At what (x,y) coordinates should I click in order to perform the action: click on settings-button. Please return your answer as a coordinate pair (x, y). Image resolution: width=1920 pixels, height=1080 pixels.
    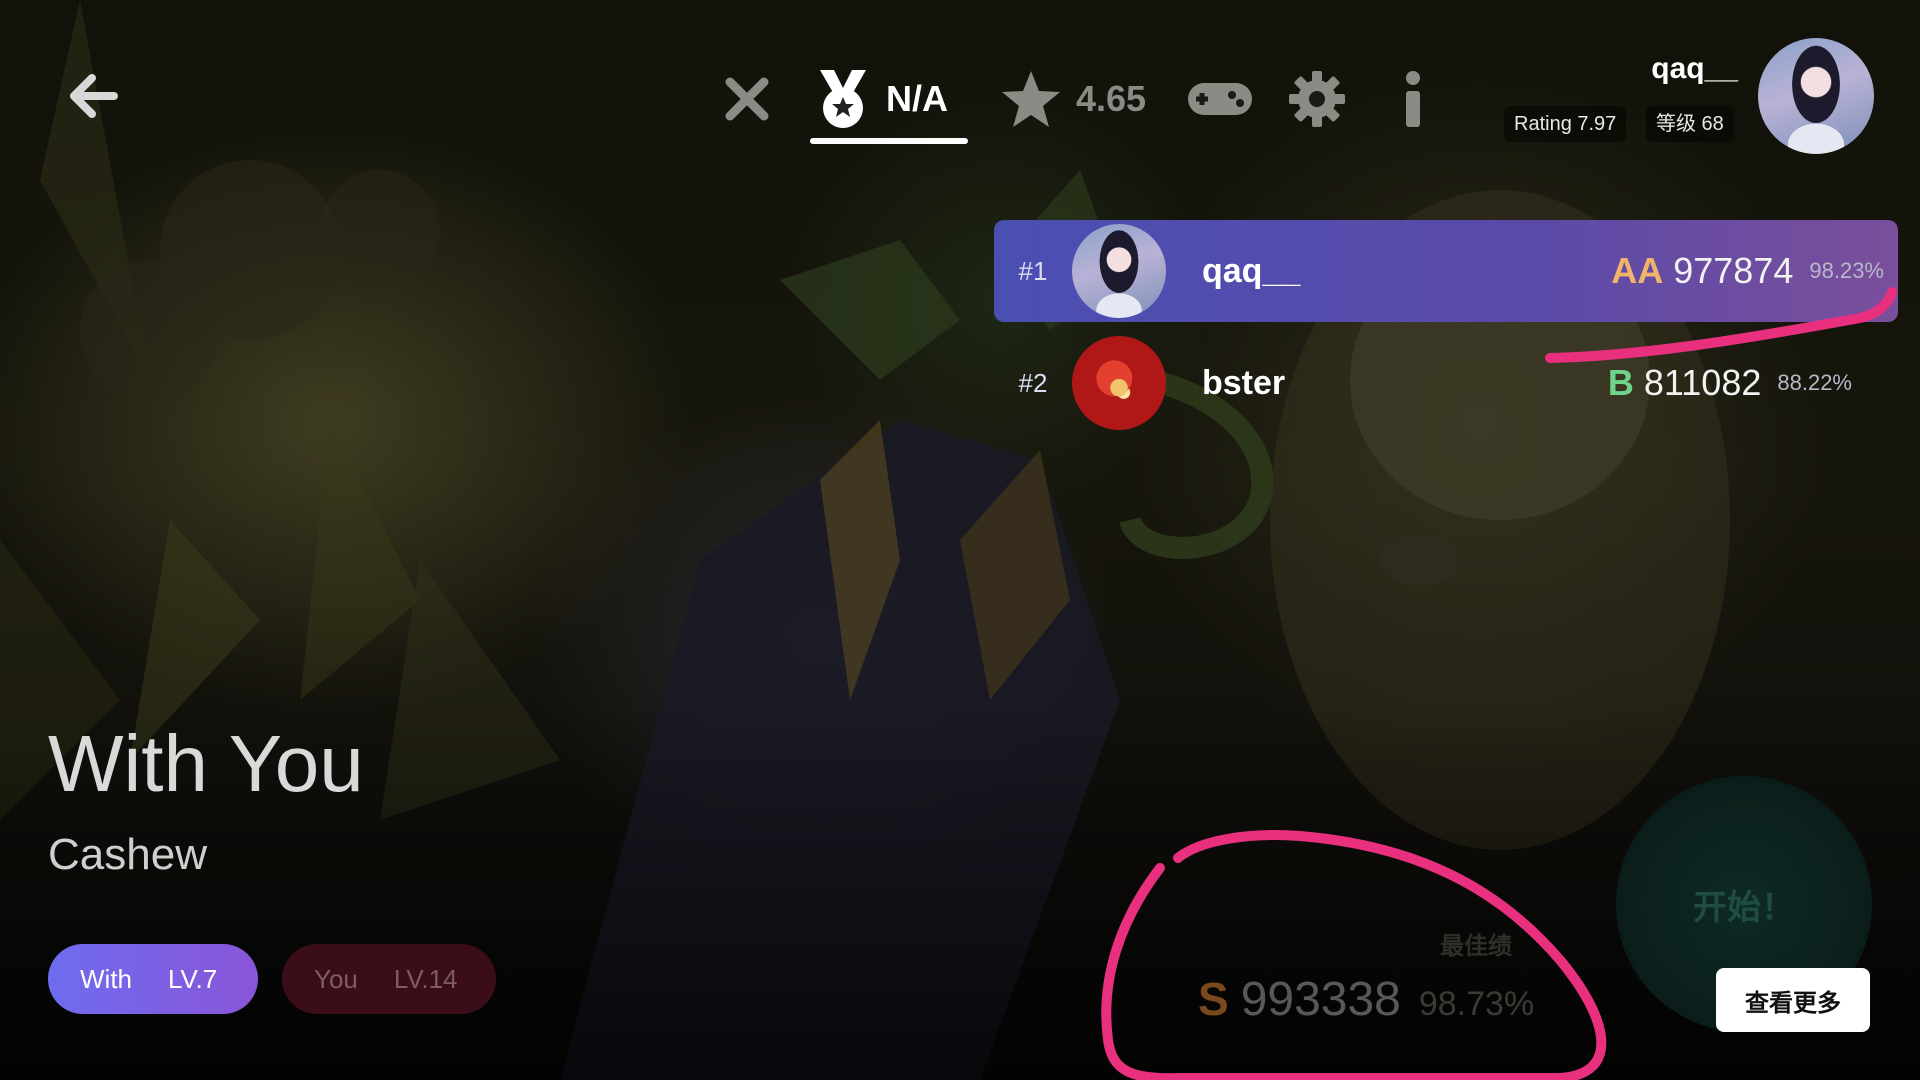
    Looking at the image, I should click on (1317, 99).